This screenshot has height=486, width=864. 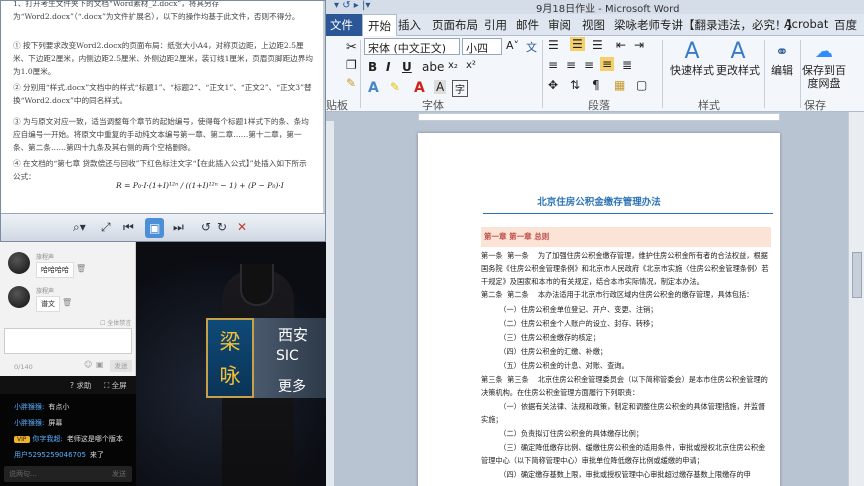 I want to click on rotate-left-icon: ↺, so click(x=206, y=227).